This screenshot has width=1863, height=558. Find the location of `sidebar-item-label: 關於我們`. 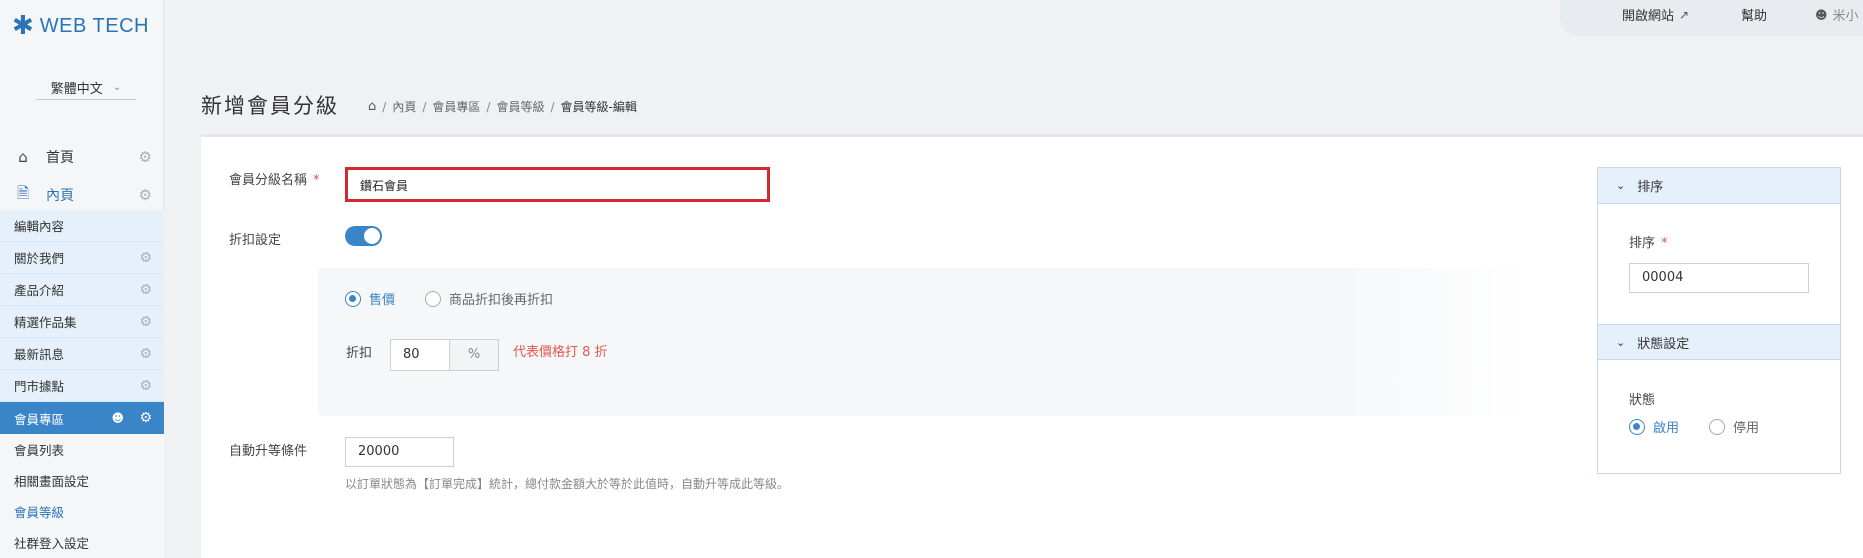

sidebar-item-label: 關於我們 is located at coordinates (39, 258).